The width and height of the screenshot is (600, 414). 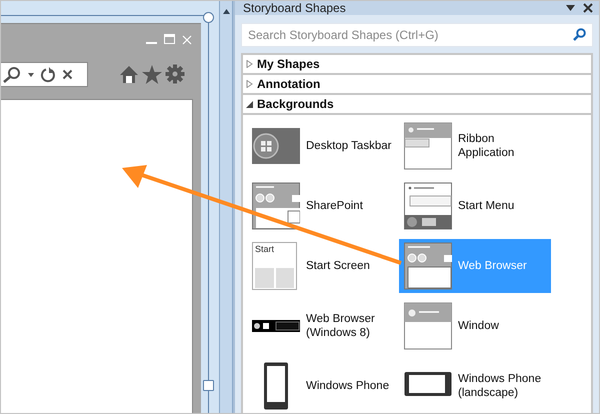 I want to click on rotate-handle, so click(x=208, y=17).